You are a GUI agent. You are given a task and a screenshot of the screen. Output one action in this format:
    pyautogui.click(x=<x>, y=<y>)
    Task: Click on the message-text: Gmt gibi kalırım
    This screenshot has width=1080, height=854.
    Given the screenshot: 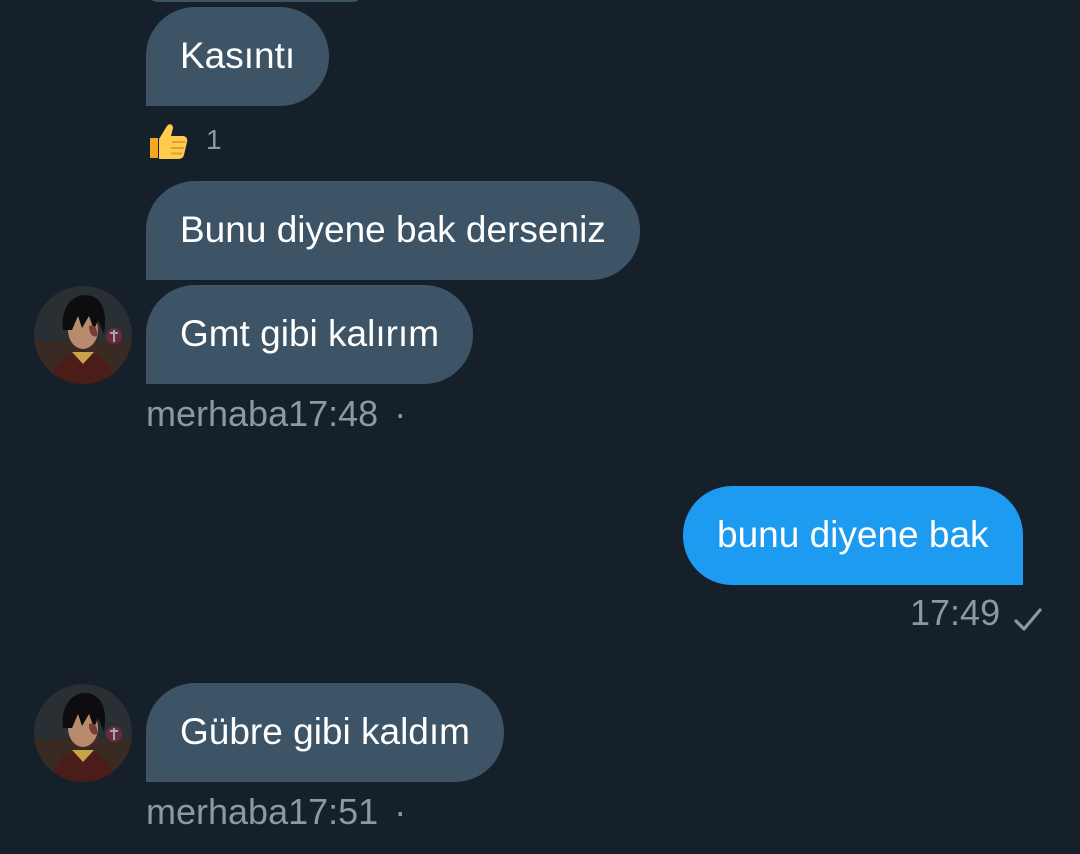 What is the action you would take?
    pyautogui.click(x=310, y=333)
    